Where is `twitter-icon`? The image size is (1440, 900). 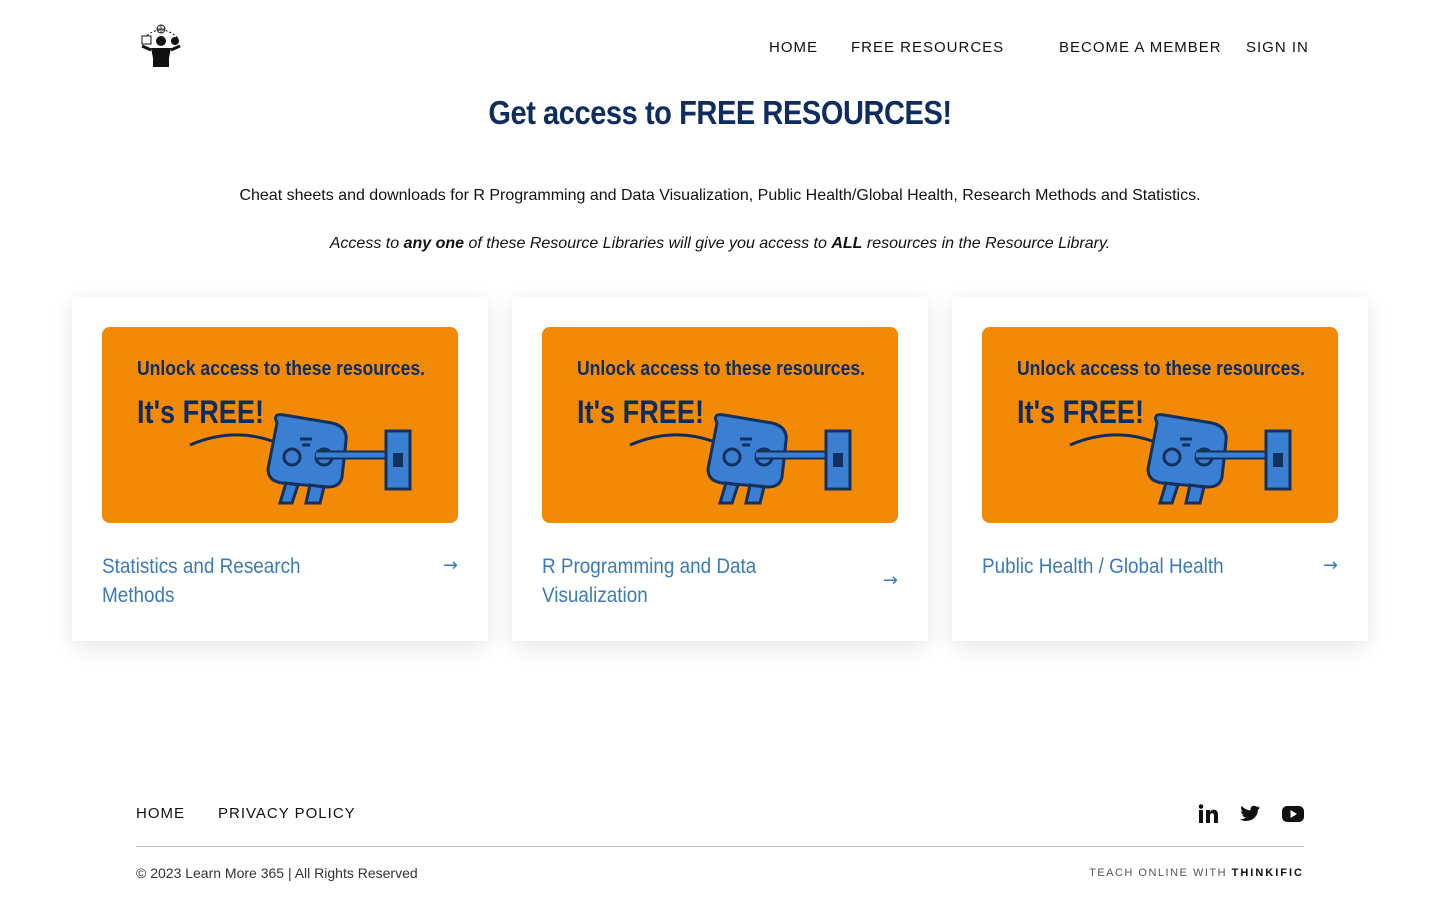
twitter-icon is located at coordinates (1250, 814).